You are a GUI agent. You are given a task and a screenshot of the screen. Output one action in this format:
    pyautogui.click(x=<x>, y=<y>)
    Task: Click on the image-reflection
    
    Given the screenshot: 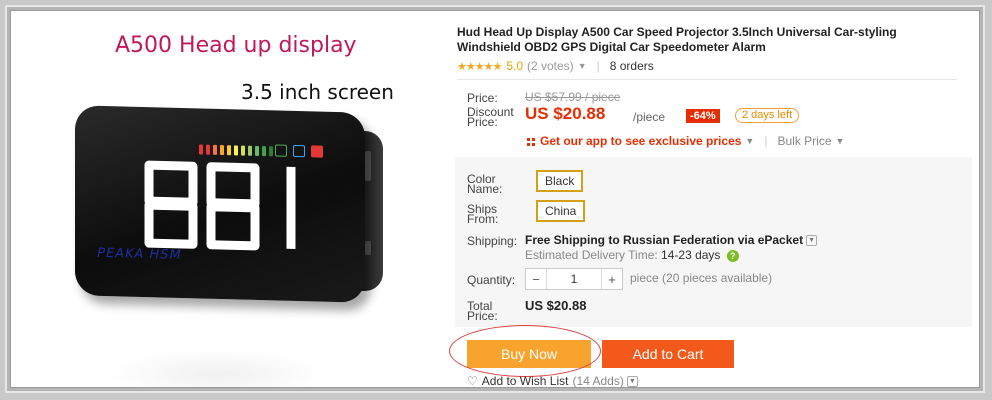 What is the action you would take?
    pyautogui.click(x=217, y=368)
    